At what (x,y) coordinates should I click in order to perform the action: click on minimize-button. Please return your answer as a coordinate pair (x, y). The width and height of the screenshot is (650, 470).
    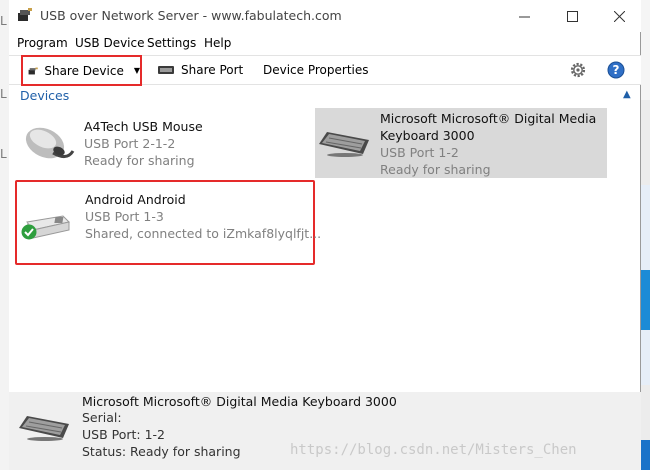
    Looking at the image, I should click on (524, 16).